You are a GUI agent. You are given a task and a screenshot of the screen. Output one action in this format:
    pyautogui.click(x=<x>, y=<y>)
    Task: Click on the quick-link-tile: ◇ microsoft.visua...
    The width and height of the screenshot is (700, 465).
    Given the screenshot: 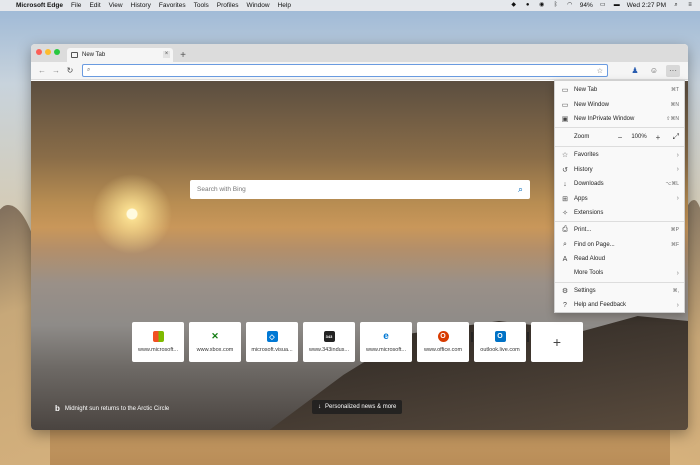 What is the action you would take?
    pyautogui.click(x=272, y=342)
    